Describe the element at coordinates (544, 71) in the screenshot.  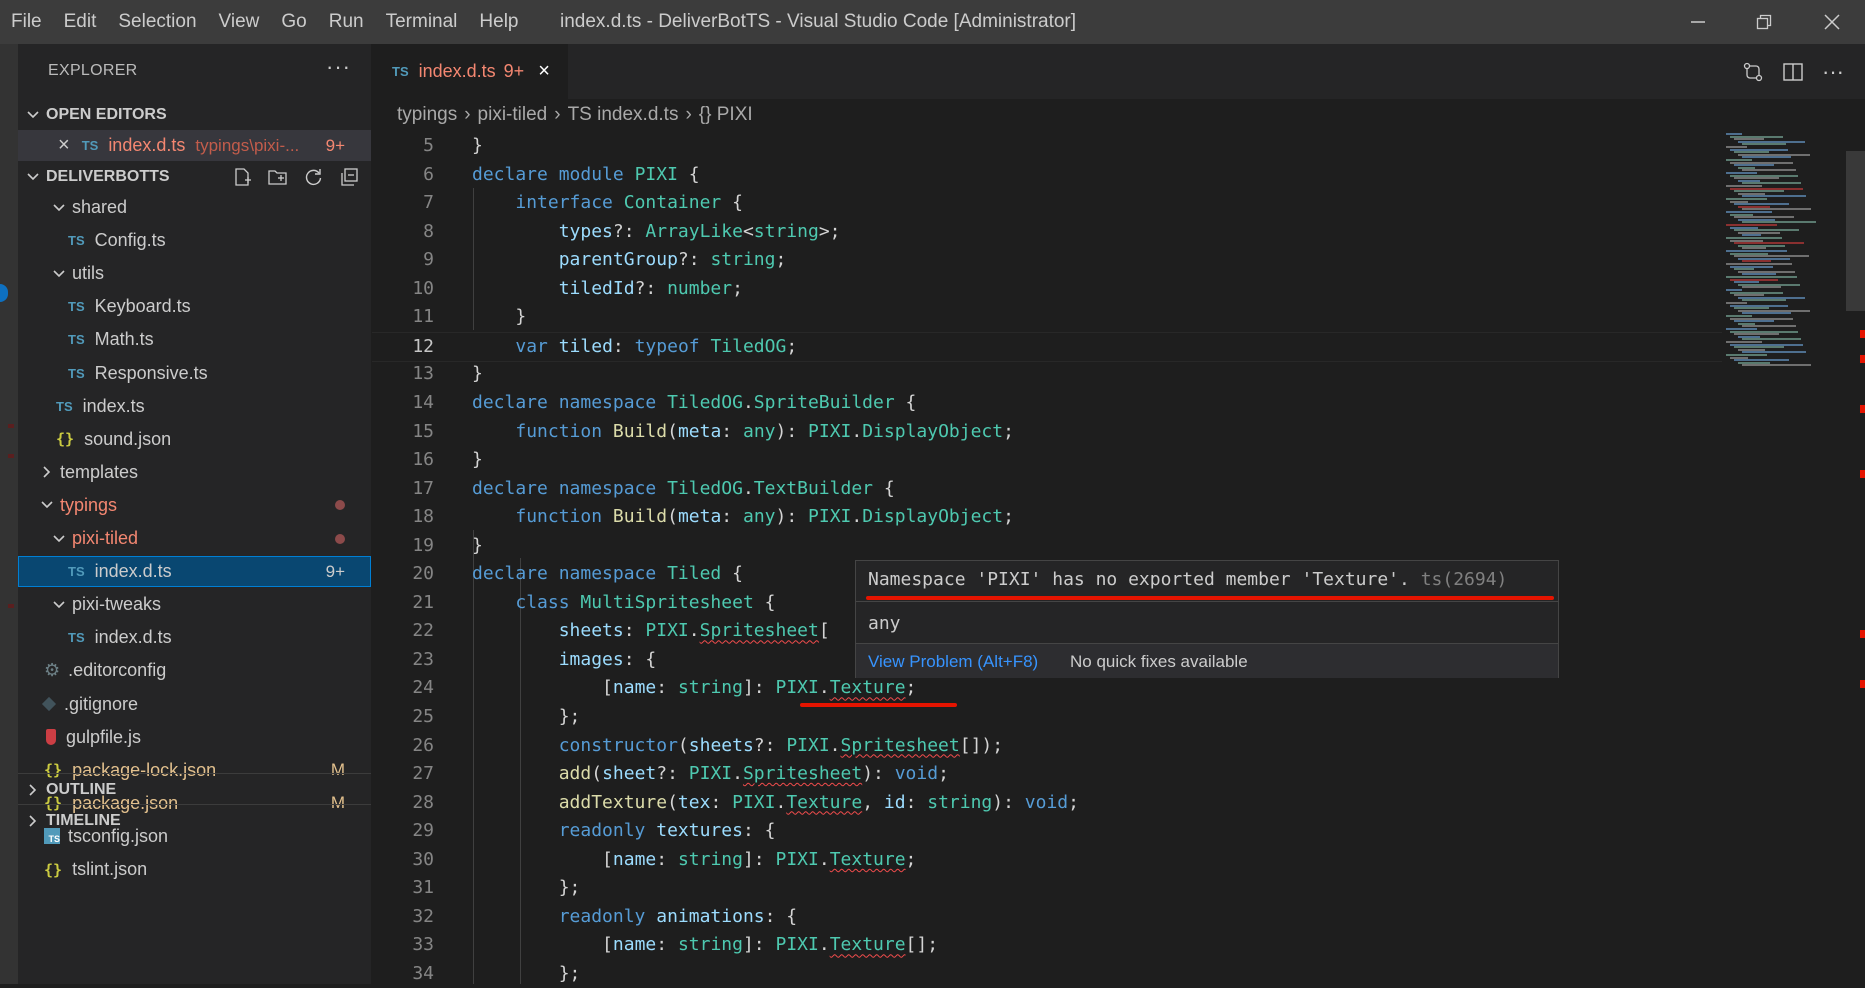
I see `close-tab-icon: ×` at that location.